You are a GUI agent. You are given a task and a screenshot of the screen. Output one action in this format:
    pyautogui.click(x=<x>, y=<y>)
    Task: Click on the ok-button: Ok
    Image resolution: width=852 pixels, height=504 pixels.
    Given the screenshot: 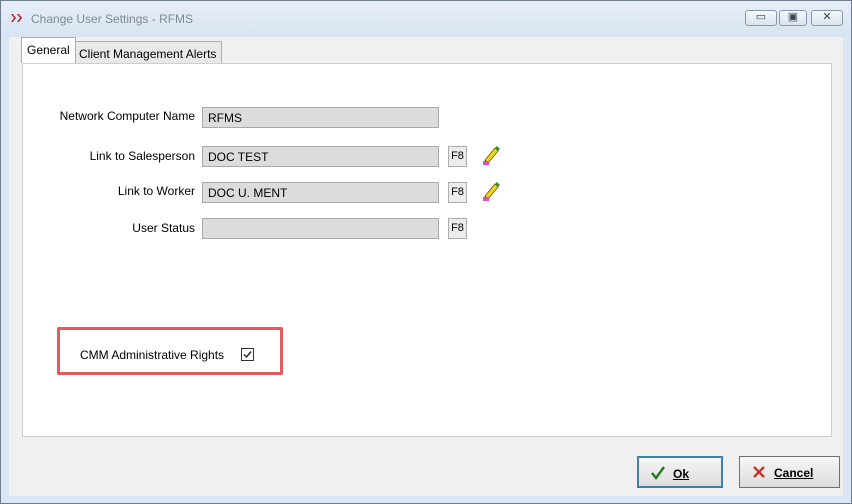 What is the action you would take?
    pyautogui.click(x=680, y=472)
    